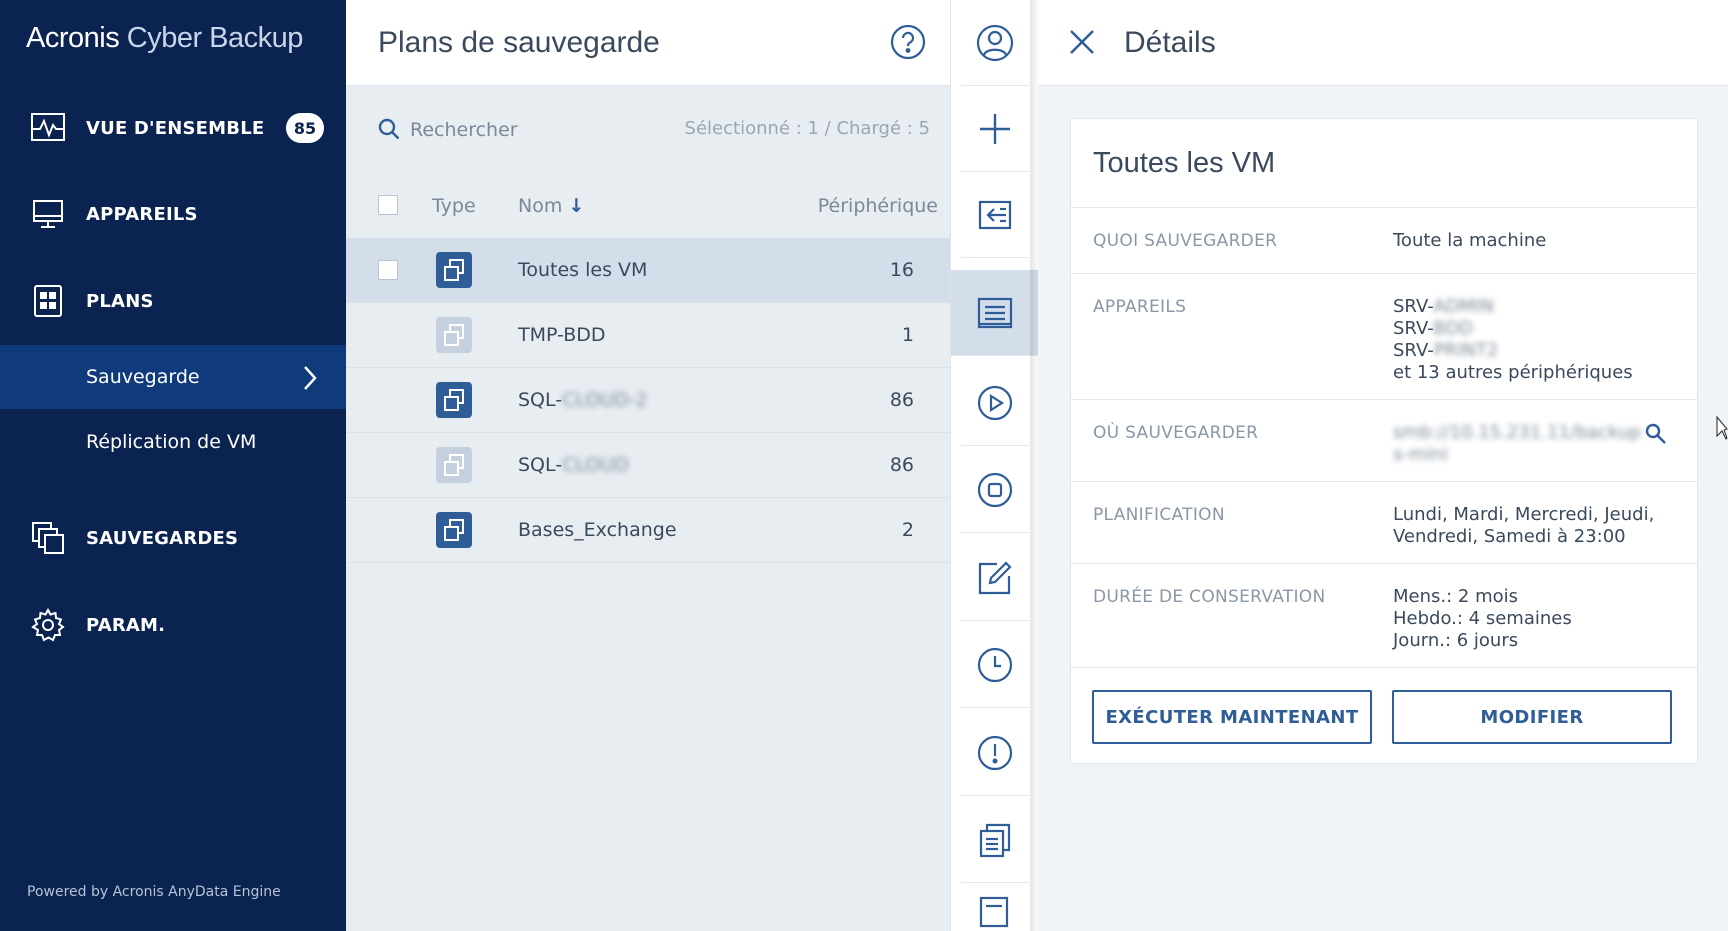 This screenshot has width=1728, height=931. I want to click on stop-circle-icon, so click(995, 489).